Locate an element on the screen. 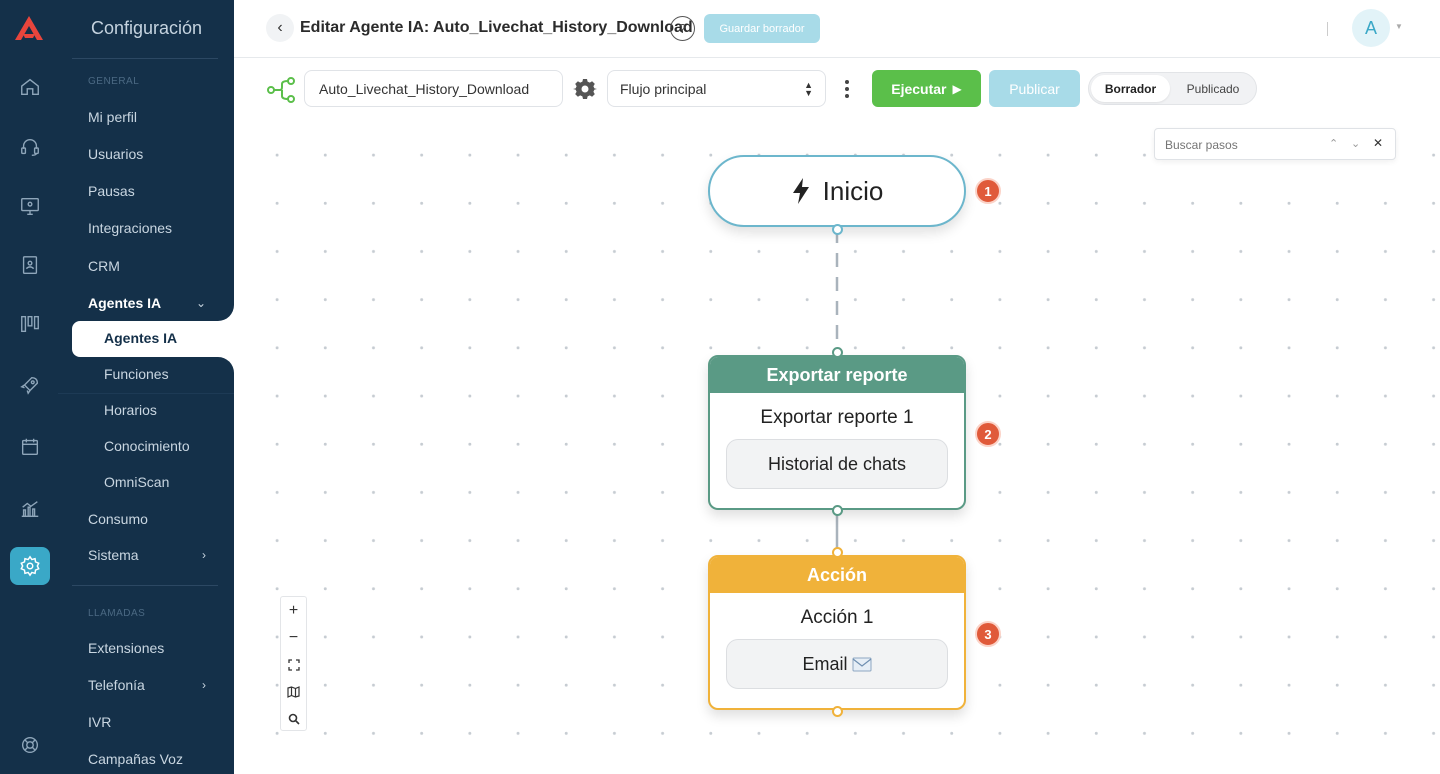 Image resolution: width=1440 pixels, height=774 pixels. export-node-name: Exportar reporte 1 is located at coordinates (837, 417).